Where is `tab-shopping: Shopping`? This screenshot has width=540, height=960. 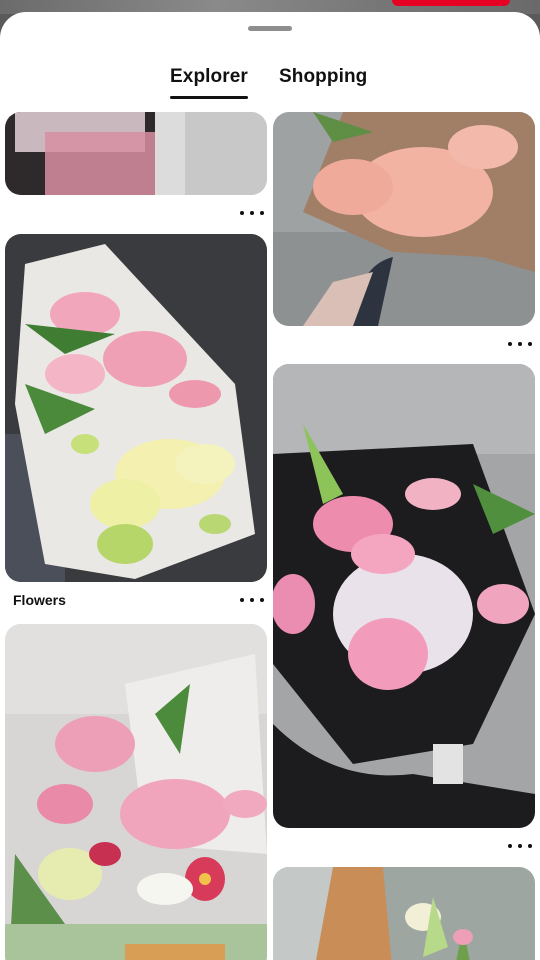 tab-shopping: Shopping is located at coordinates (323, 77).